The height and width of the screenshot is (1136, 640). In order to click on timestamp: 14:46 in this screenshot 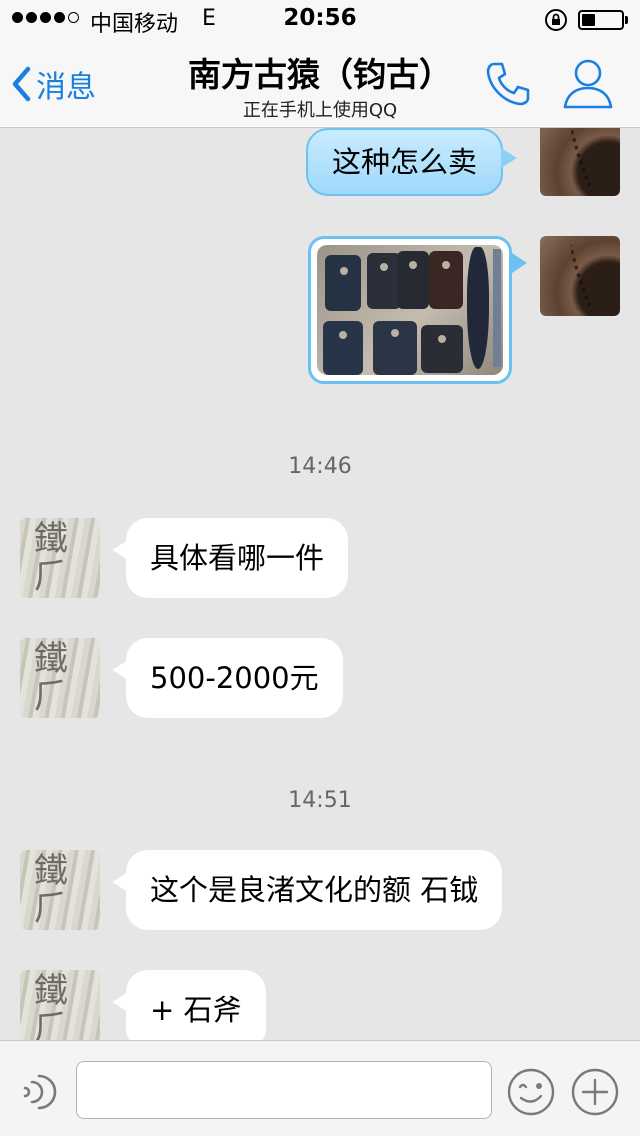, I will do `click(320, 466)`.